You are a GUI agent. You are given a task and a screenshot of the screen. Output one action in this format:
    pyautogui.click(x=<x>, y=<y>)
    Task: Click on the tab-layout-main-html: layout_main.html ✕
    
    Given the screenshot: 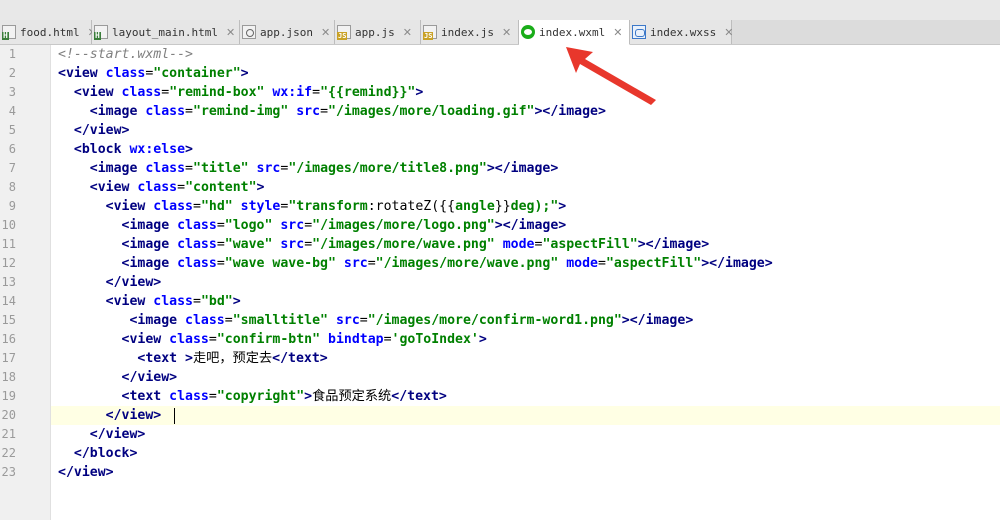 What is the action you would take?
    pyautogui.click(x=166, y=32)
    